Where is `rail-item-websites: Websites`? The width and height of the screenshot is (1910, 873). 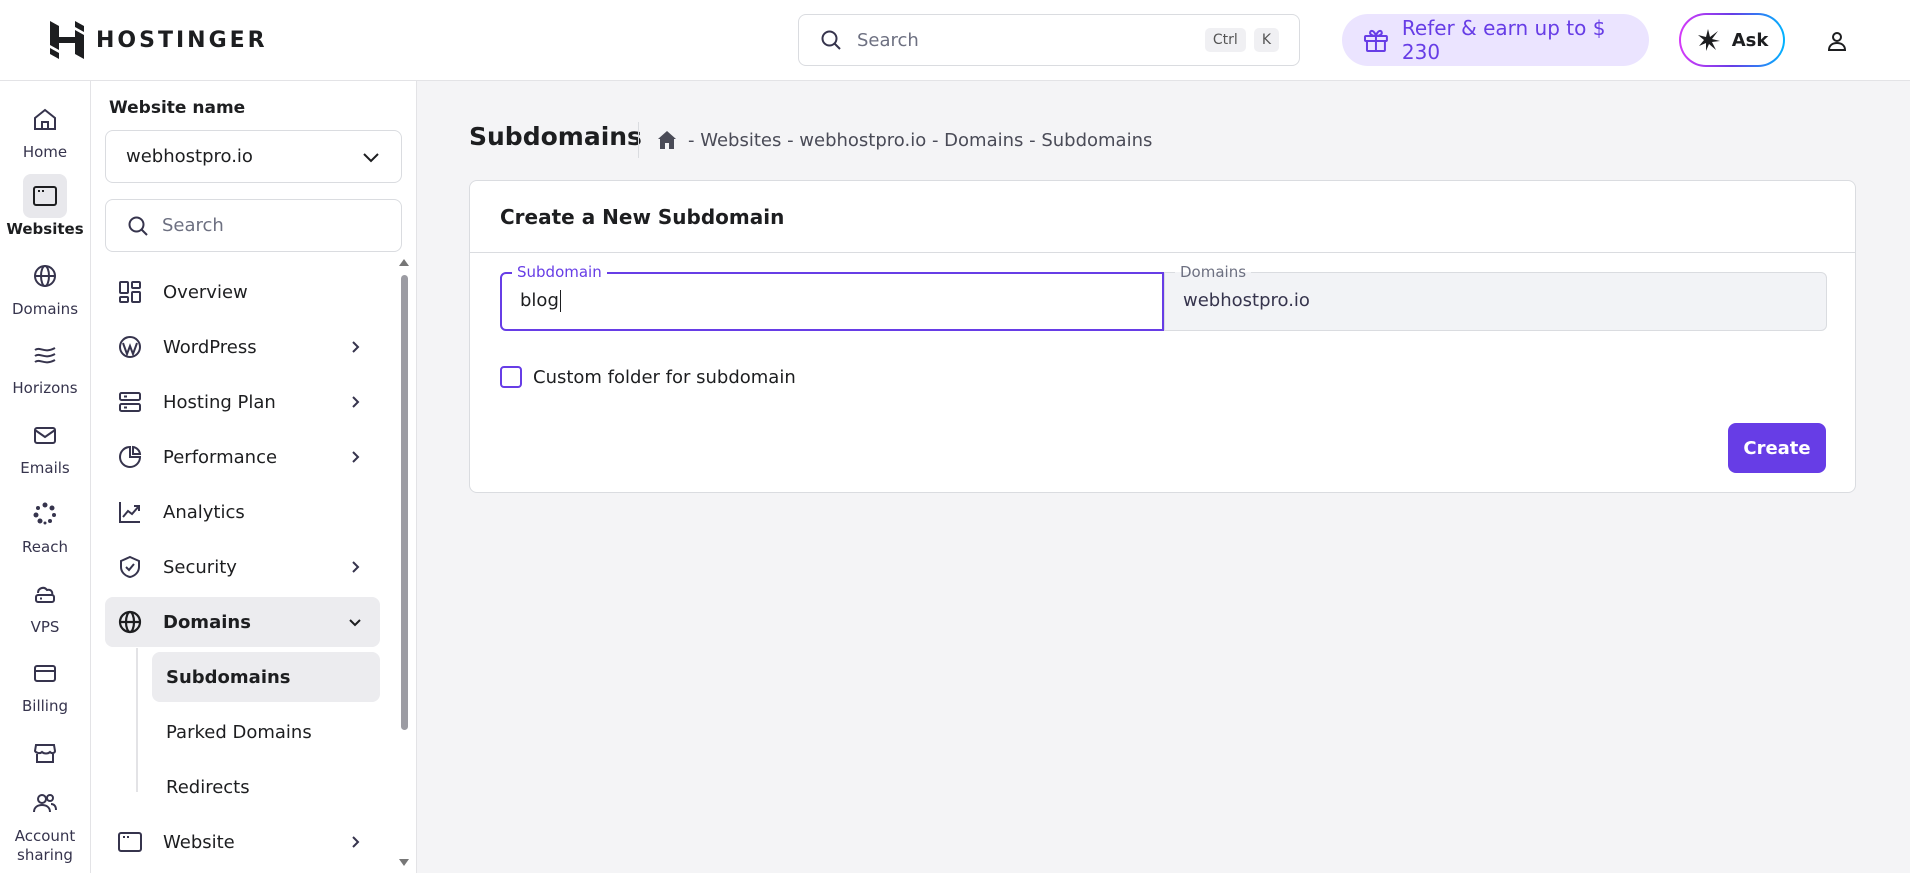
rail-item-websites: Websites is located at coordinates (45, 206).